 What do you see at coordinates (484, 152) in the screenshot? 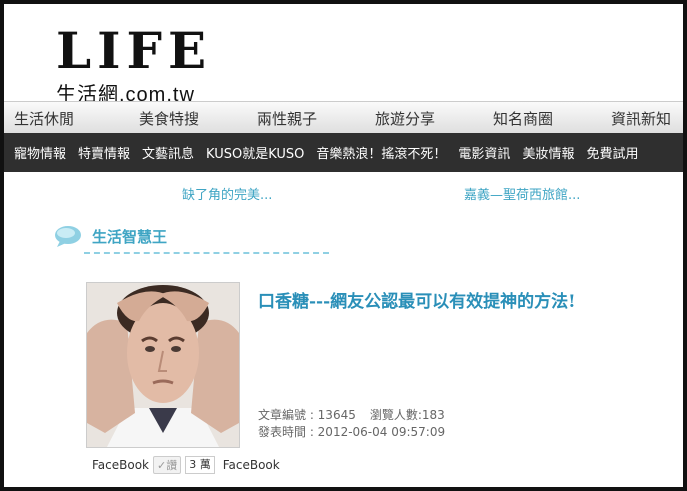
I see `sub-nav-item: 電影資訊` at bounding box center [484, 152].